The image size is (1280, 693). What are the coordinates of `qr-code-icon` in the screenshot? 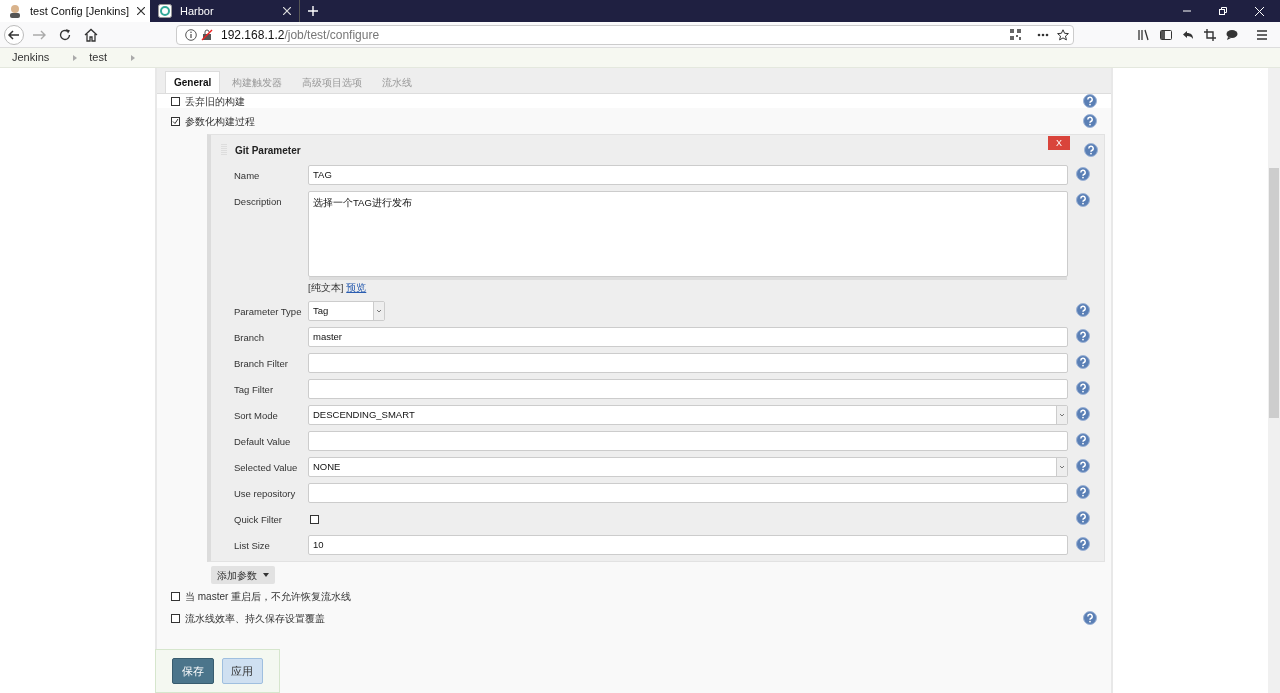 It's located at (1015, 34).